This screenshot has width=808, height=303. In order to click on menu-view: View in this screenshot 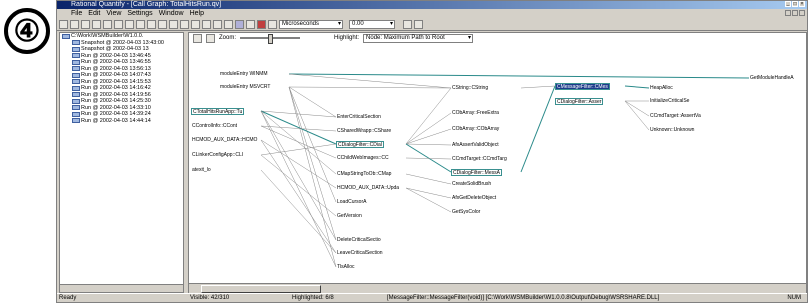, I will do `click(113, 14)`.